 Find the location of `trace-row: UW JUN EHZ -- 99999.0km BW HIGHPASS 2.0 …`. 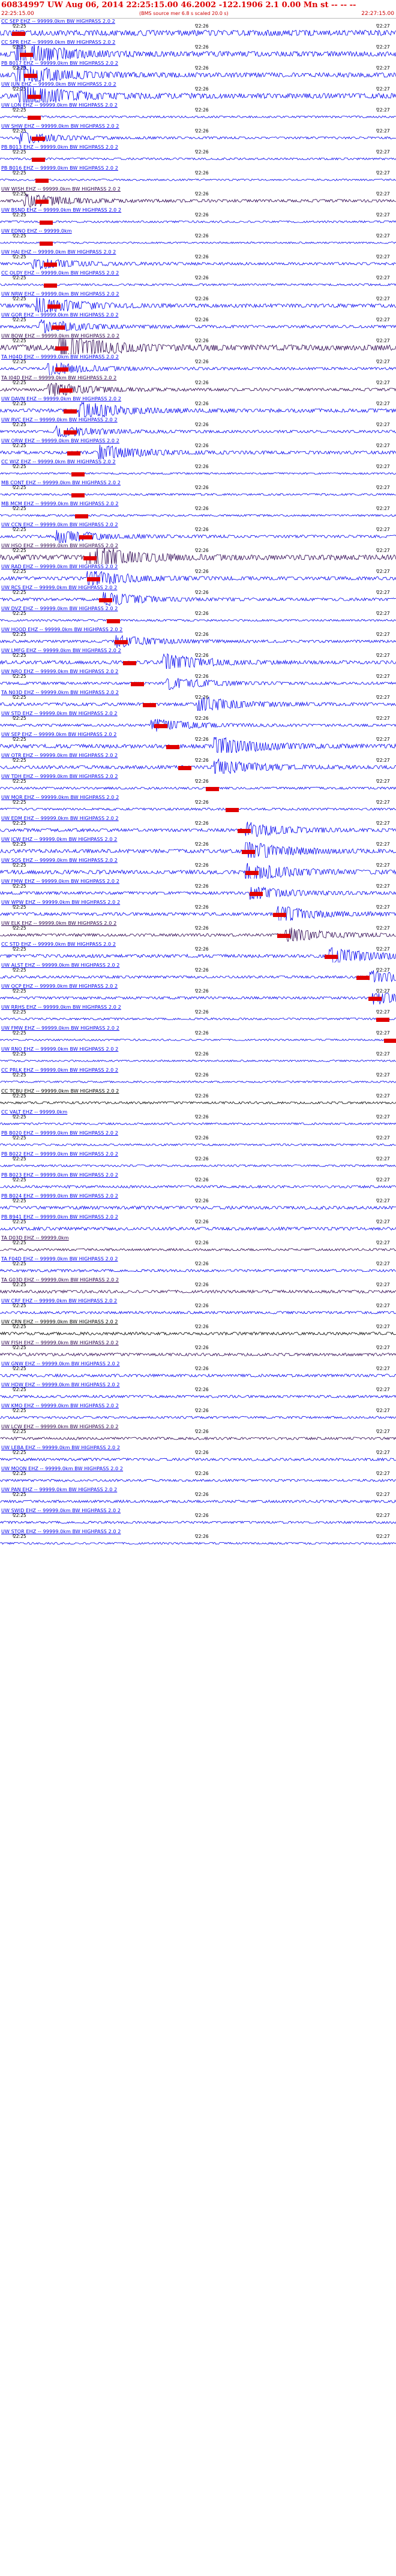

trace-row: UW JUN EHZ -- 99999.0km BW HIGHPASS 2.0 … is located at coordinates (198, 92).